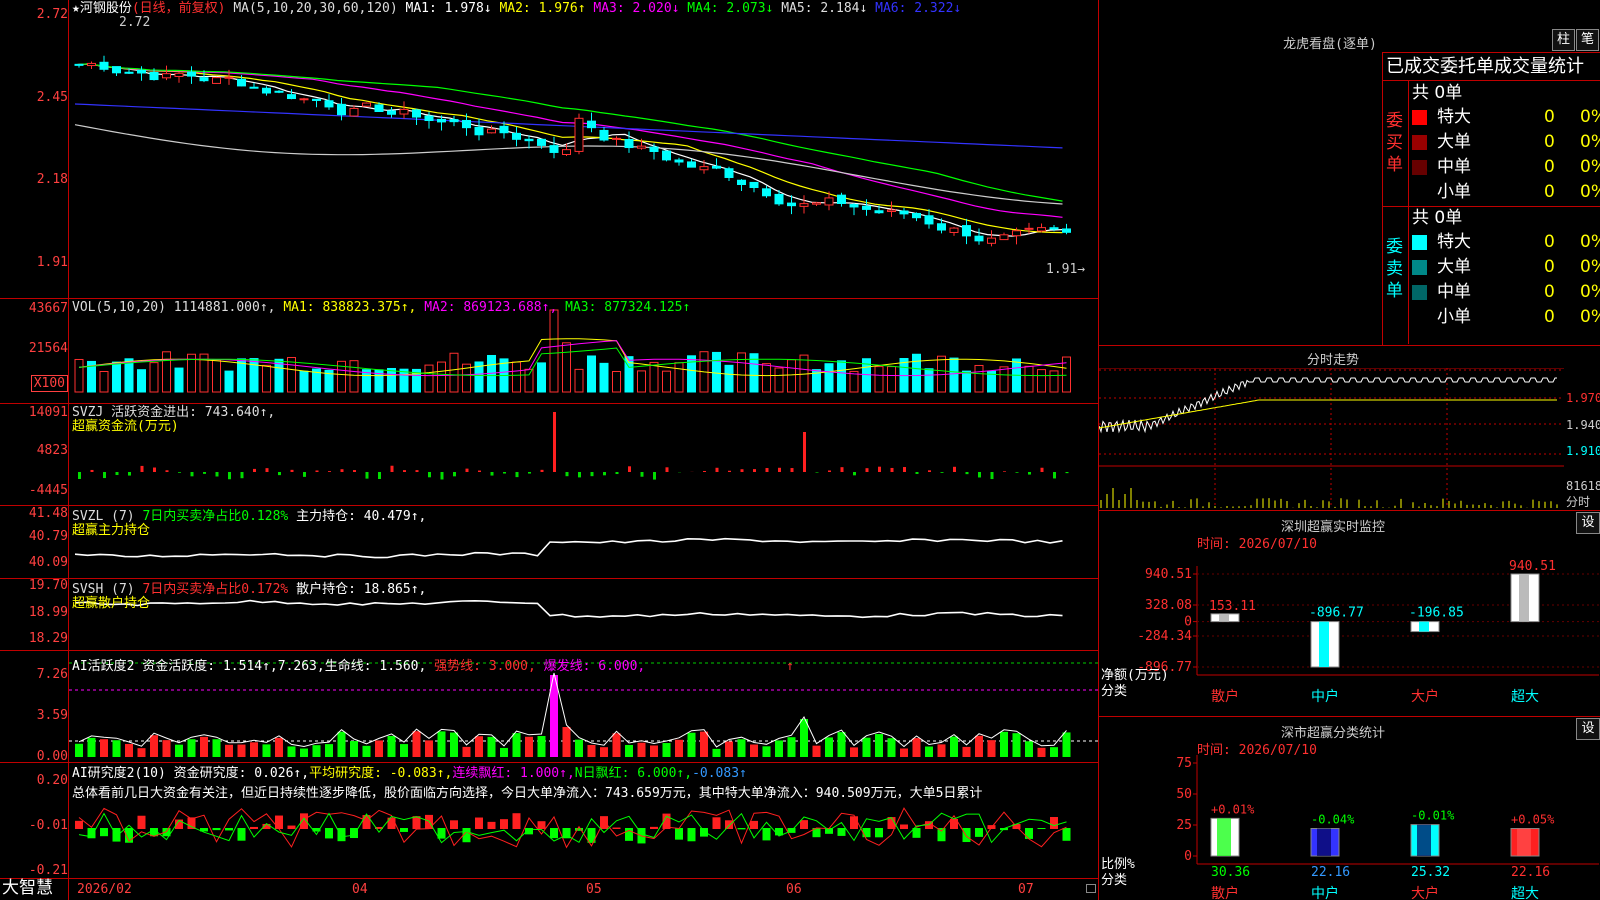 This screenshot has width=1600, height=900. Describe the element at coordinates (568, 548) in the screenshot. I see `main-hold-line` at that location.